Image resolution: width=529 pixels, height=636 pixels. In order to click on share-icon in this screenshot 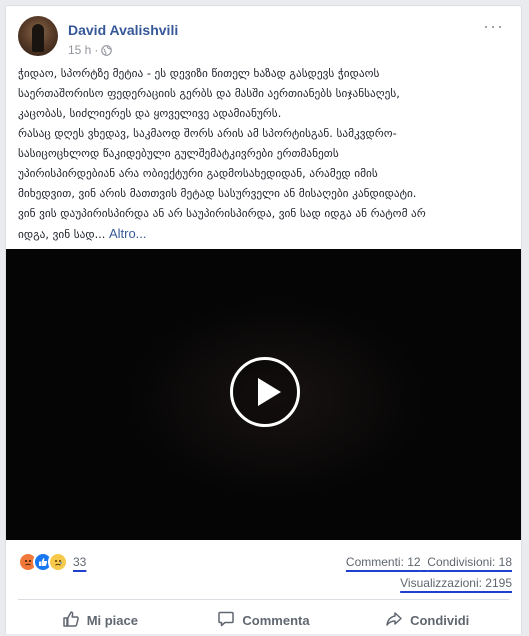, I will do `click(394, 620)`.